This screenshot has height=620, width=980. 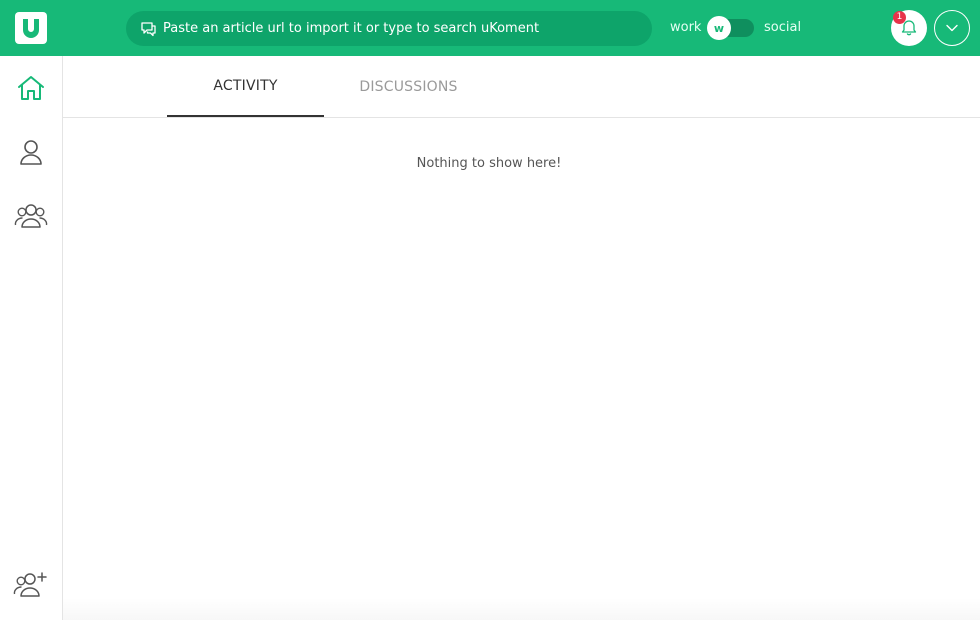 I want to click on toggle-knob: w, so click(x=719, y=28).